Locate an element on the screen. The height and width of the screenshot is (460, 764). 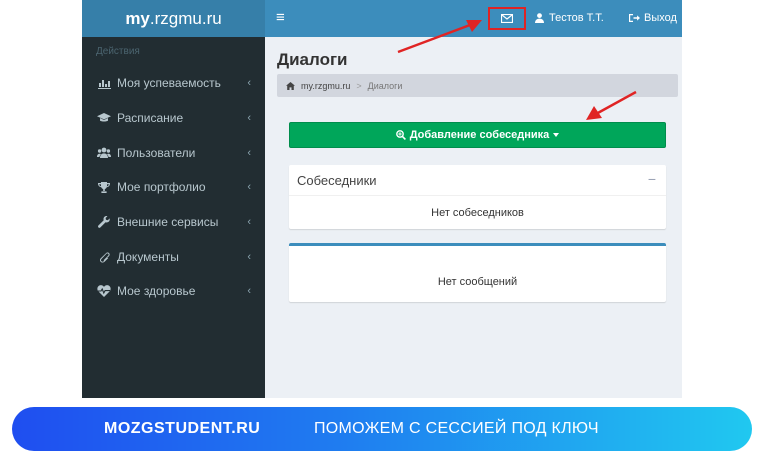
site-logo: my .rzgmu.ru is located at coordinates (173, 18).